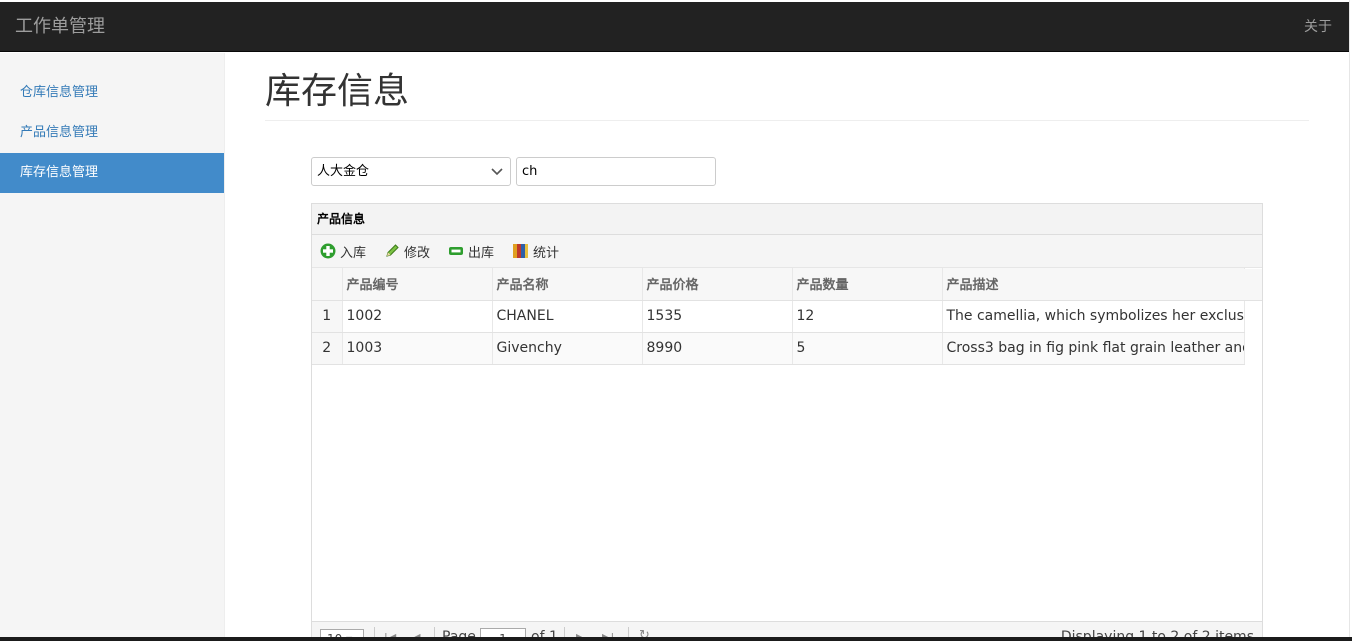 Image resolution: width=1352 pixels, height=641 pixels. What do you see at coordinates (417, 316) in the screenshot?
I see `cell-code: 1002` at bounding box center [417, 316].